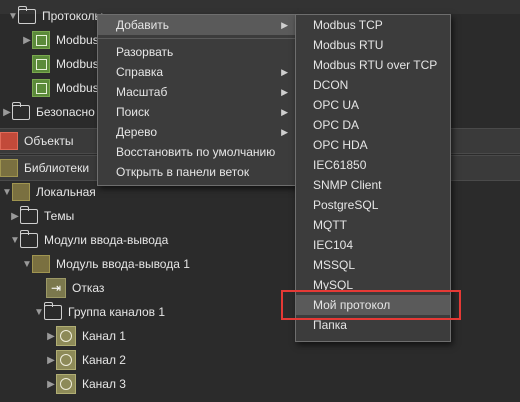  Describe the element at coordinates (137, 132) in the screenshot. I see `menu-item-label: Дерево` at that location.